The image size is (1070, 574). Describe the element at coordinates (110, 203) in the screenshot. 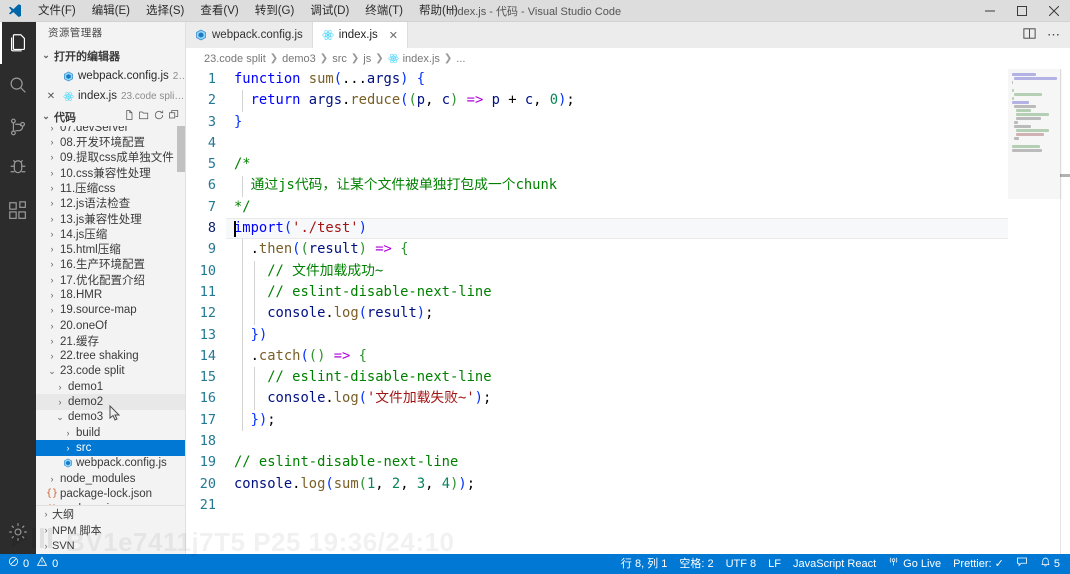

I see `tree-item-folder: › 12.js语法检查` at that location.